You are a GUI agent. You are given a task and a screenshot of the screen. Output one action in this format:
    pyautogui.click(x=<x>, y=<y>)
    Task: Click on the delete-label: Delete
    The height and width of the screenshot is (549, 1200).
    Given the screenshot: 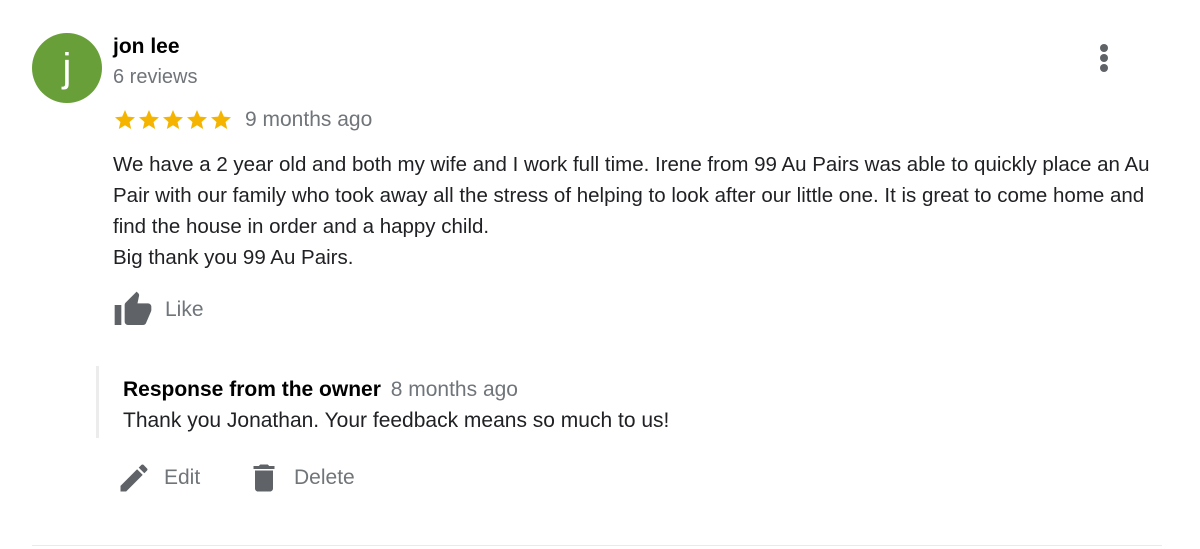 What is the action you would take?
    pyautogui.click(x=324, y=477)
    